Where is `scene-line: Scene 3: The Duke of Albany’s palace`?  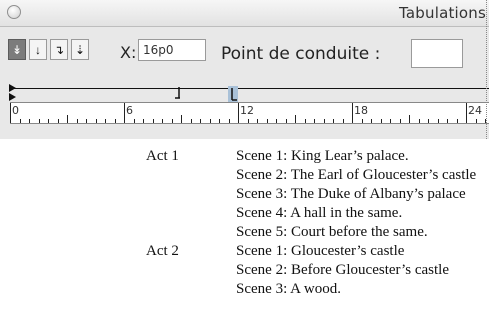
scene-line: Scene 3: The Duke of Albany’s palace is located at coordinates (351, 194).